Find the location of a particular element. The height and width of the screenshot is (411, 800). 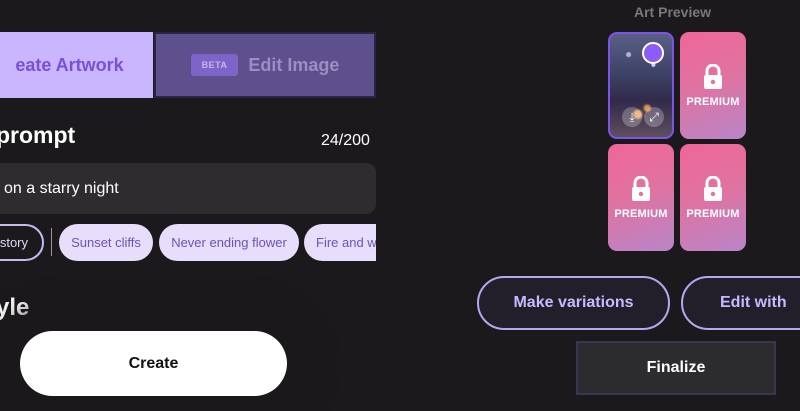

download-icon: ⤓ is located at coordinates (632, 117).